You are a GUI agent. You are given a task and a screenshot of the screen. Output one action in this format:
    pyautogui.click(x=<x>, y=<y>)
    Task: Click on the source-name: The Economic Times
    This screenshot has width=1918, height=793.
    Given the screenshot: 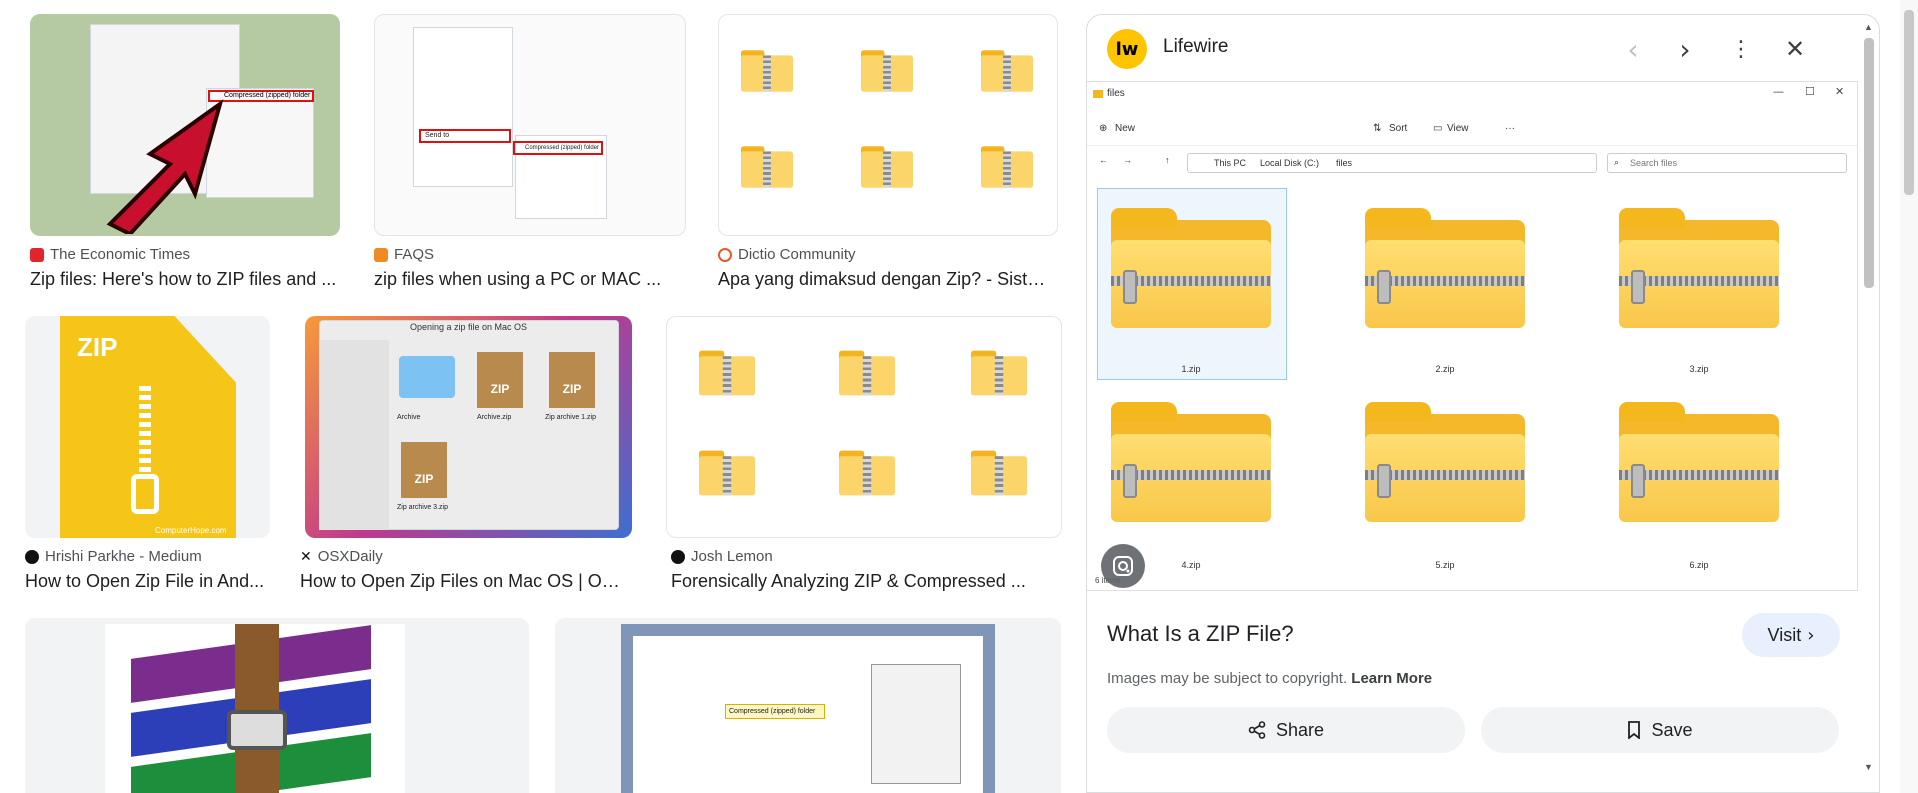 What is the action you would take?
    pyautogui.click(x=120, y=254)
    